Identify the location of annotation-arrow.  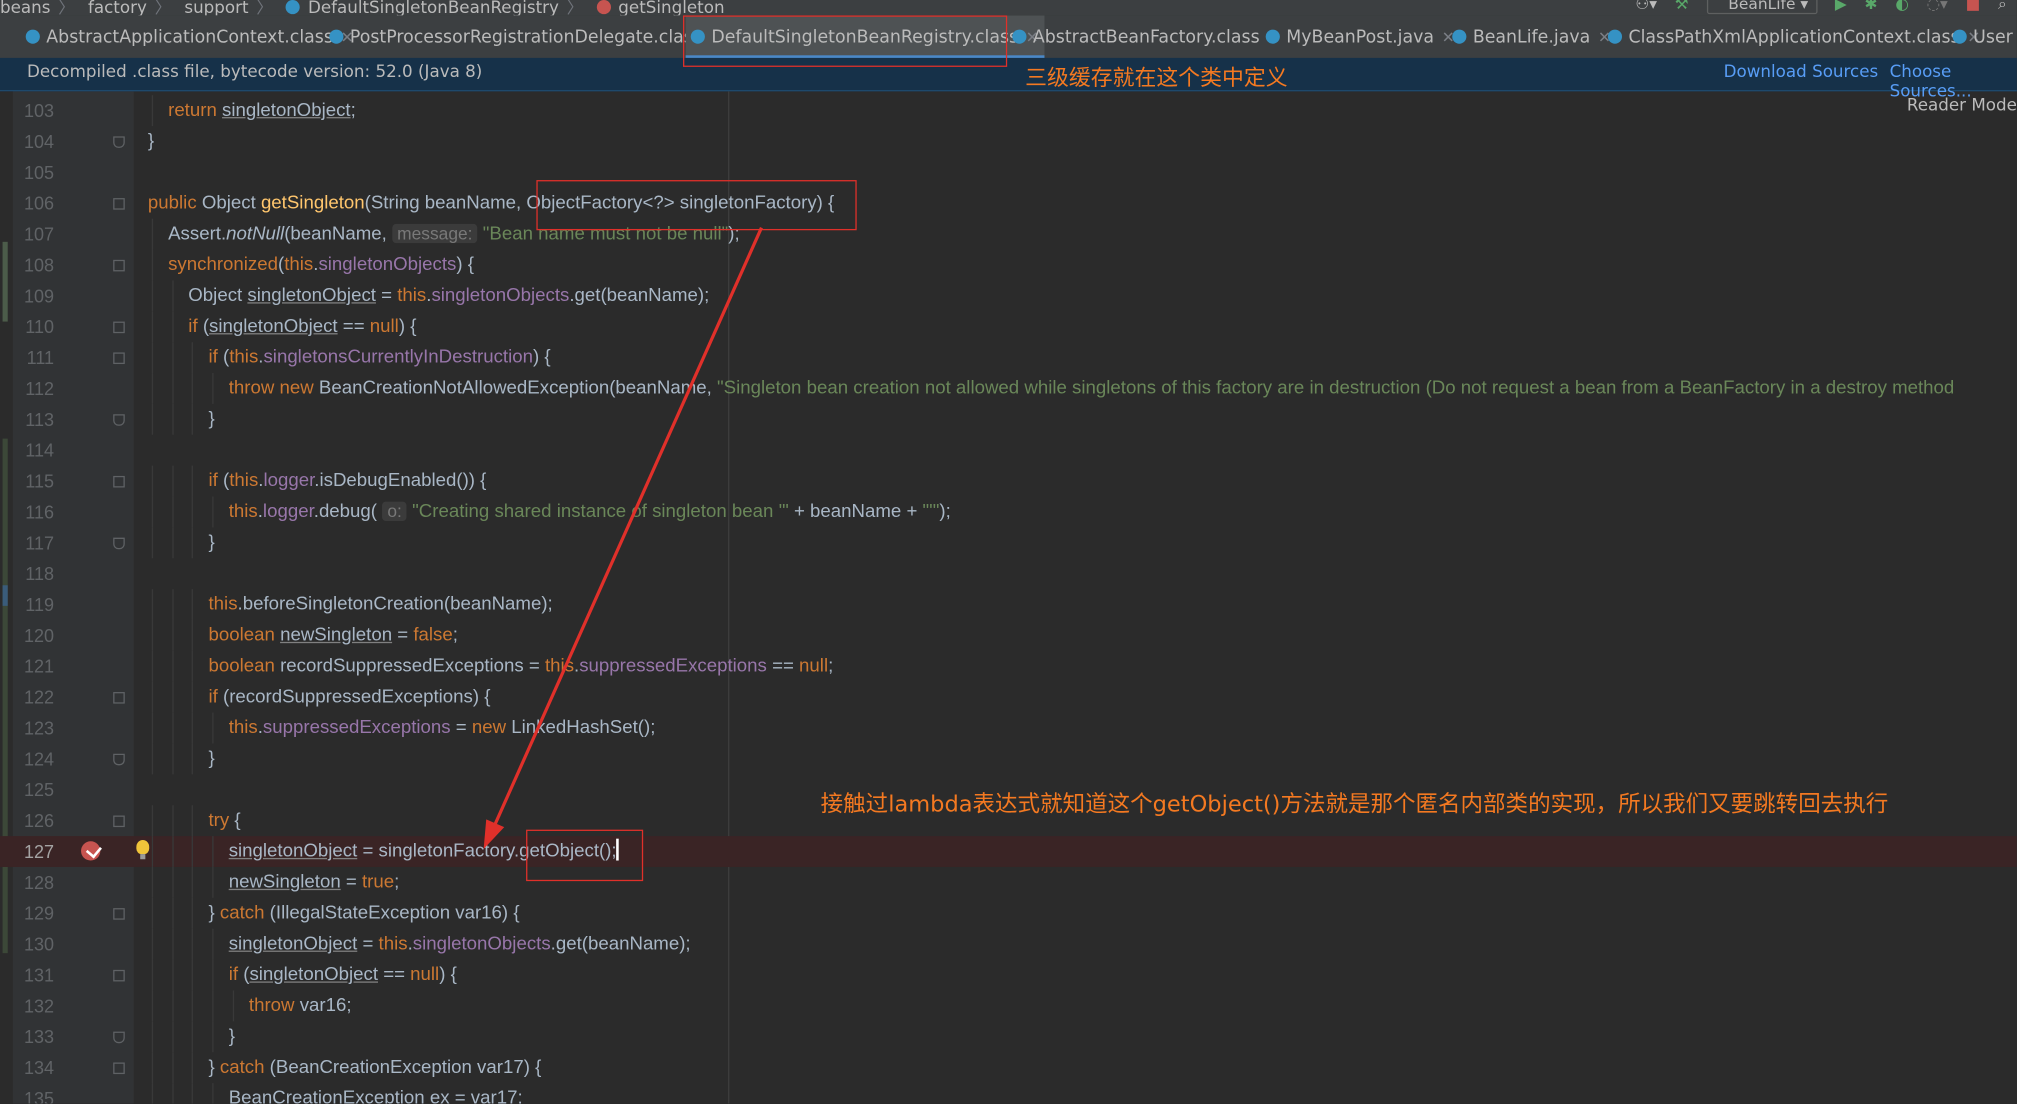
(623, 538).